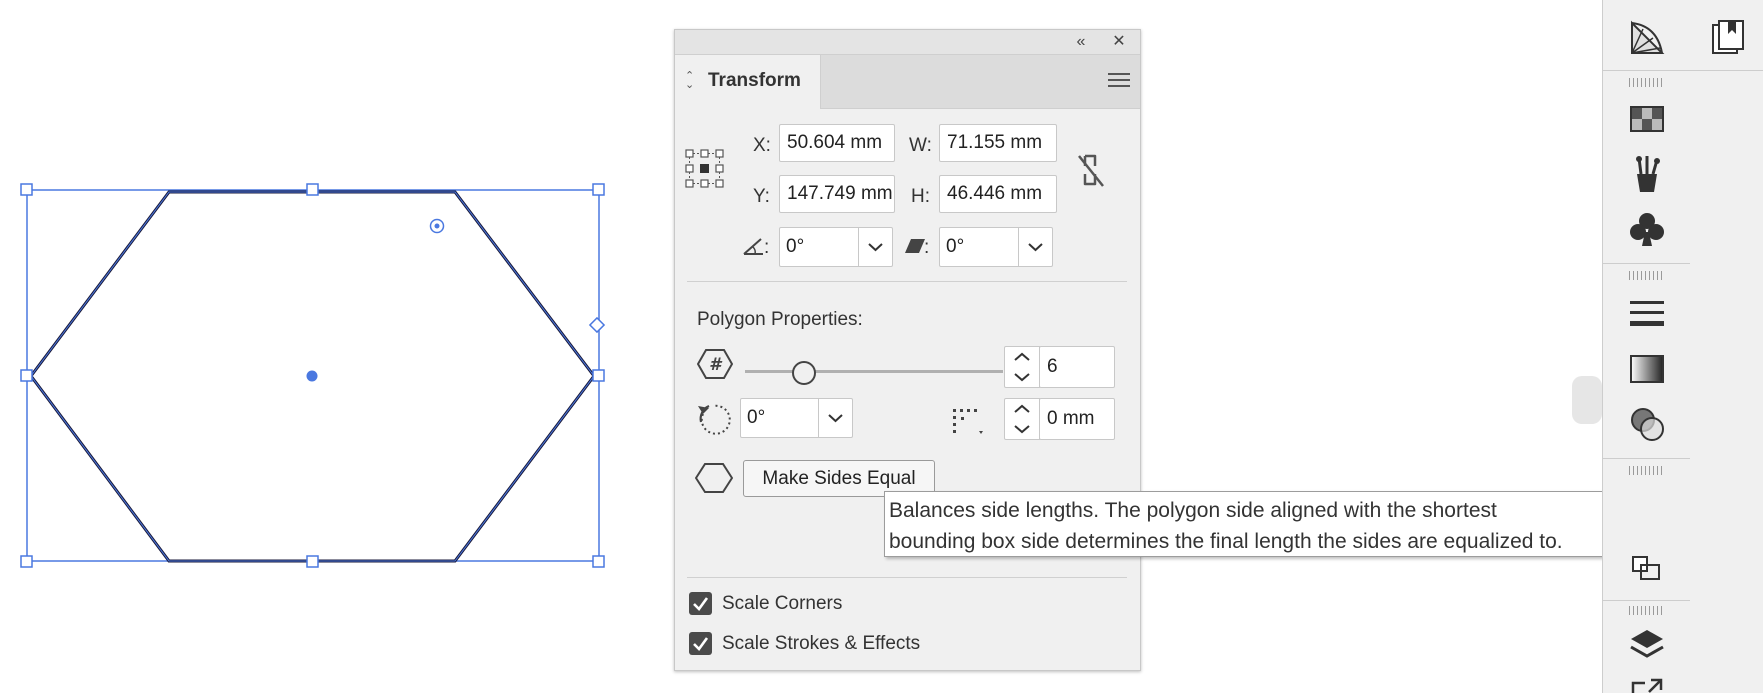  I want to click on shear-angle-value: 0°, so click(955, 246).